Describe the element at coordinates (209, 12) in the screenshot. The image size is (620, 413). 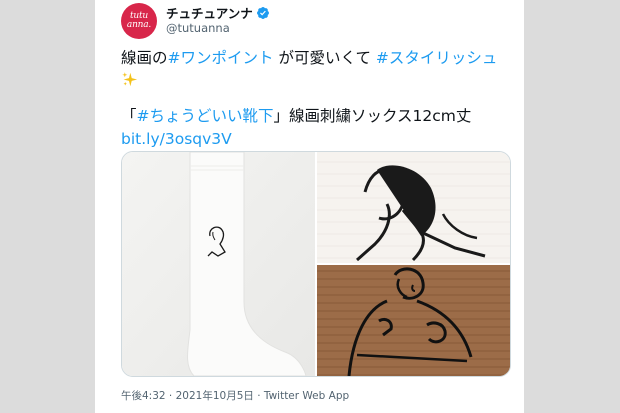
I see `display-name: チュチュアンナ` at that location.